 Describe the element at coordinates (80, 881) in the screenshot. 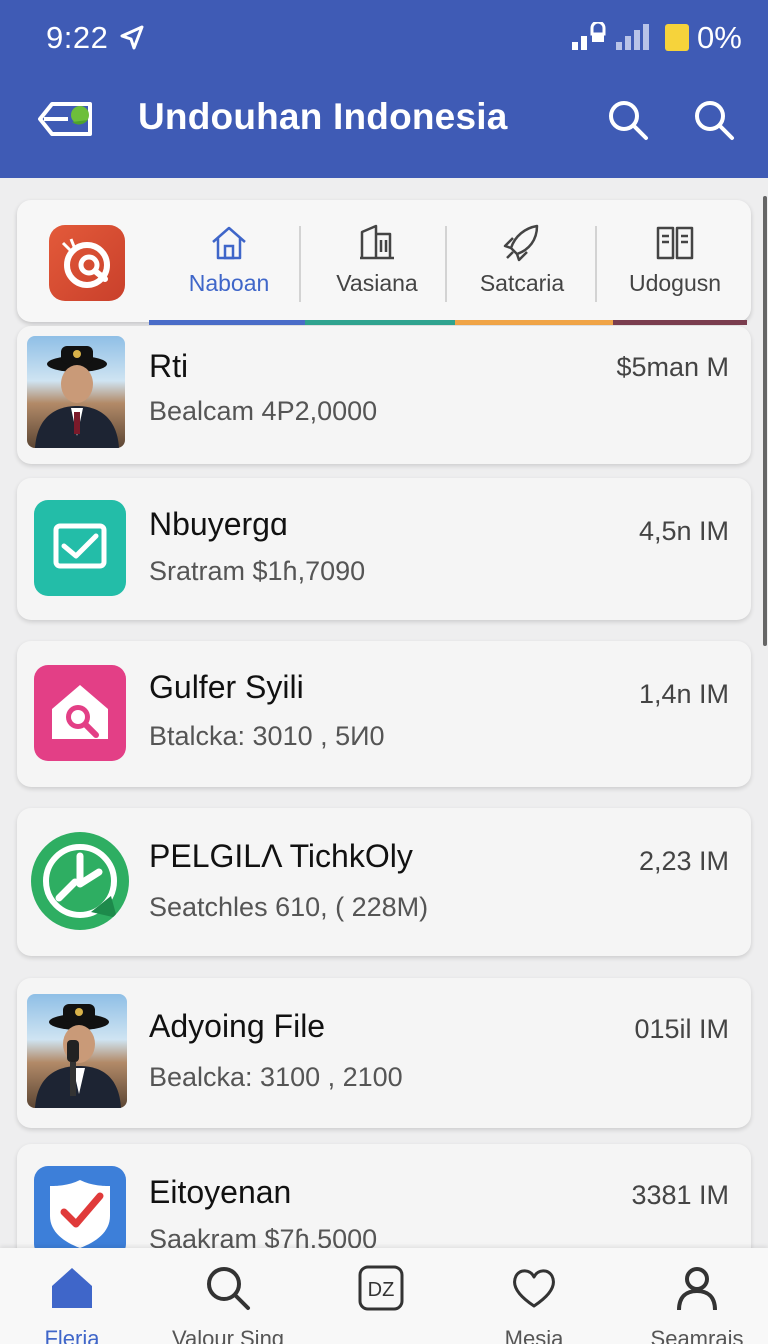

I see `download-check-icon` at that location.